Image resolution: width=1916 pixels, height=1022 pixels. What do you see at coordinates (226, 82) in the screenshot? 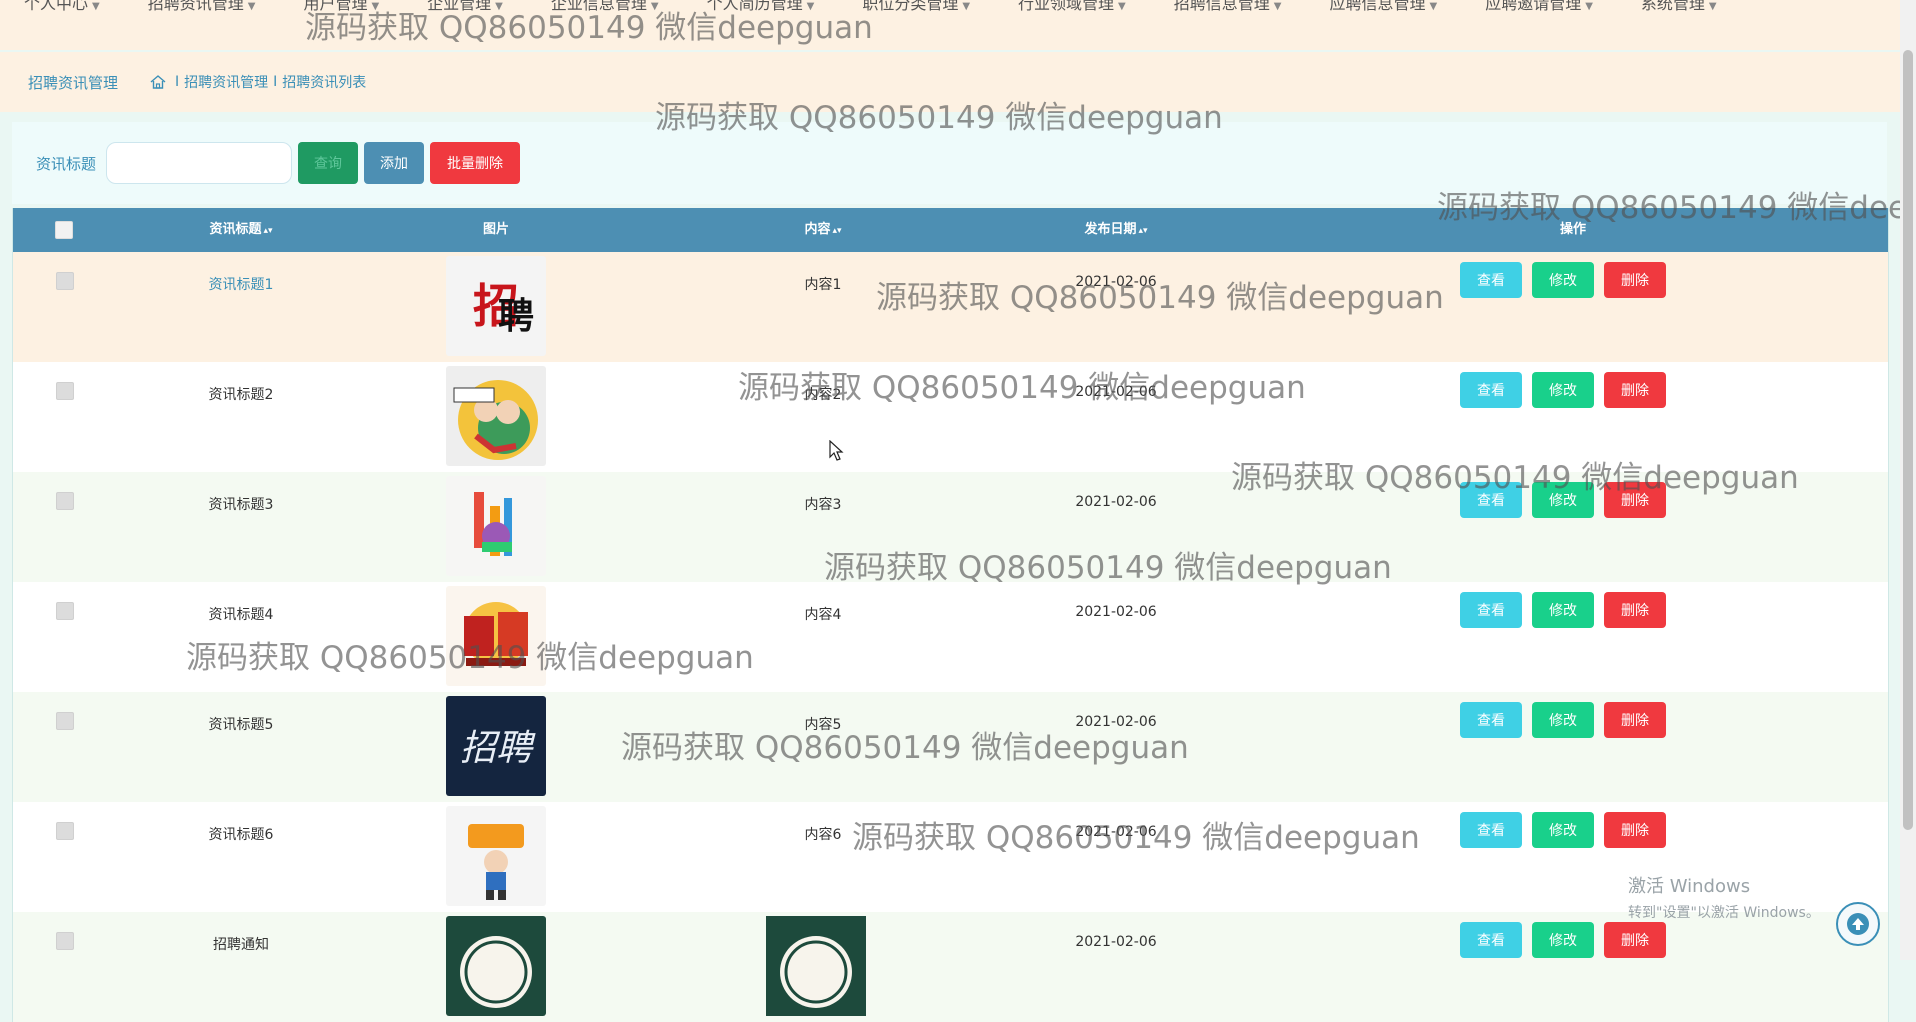
I see `breadcrumb-item-recruit-news: 招聘资讯管理` at bounding box center [226, 82].